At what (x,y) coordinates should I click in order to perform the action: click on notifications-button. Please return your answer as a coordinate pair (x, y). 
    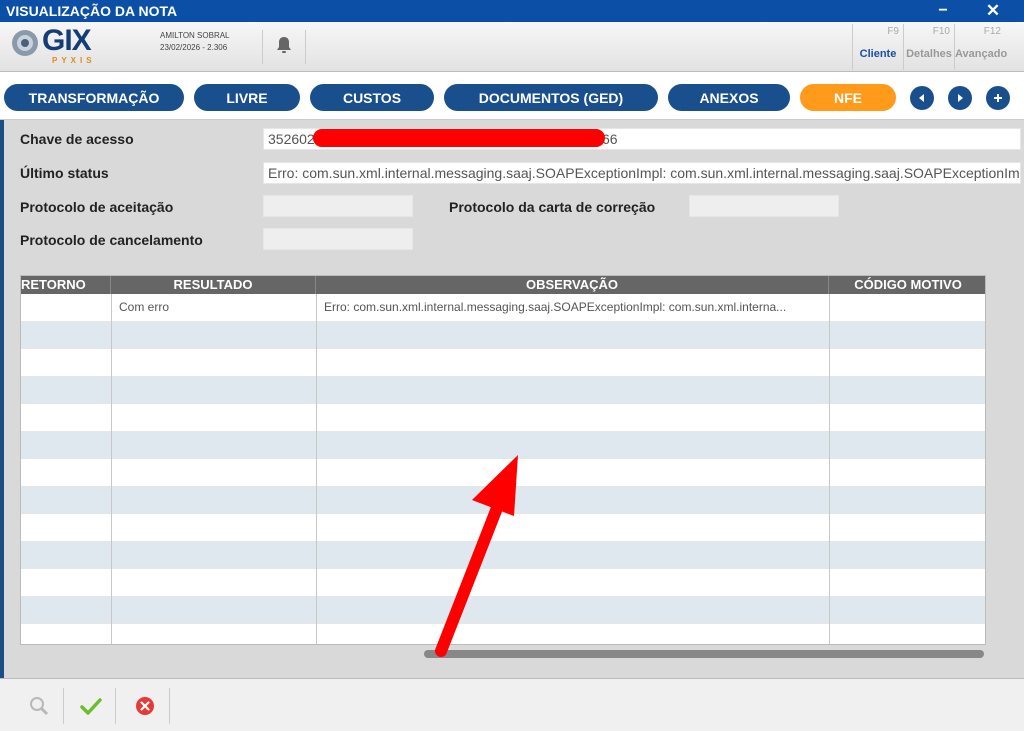
    Looking at the image, I should click on (284, 47).